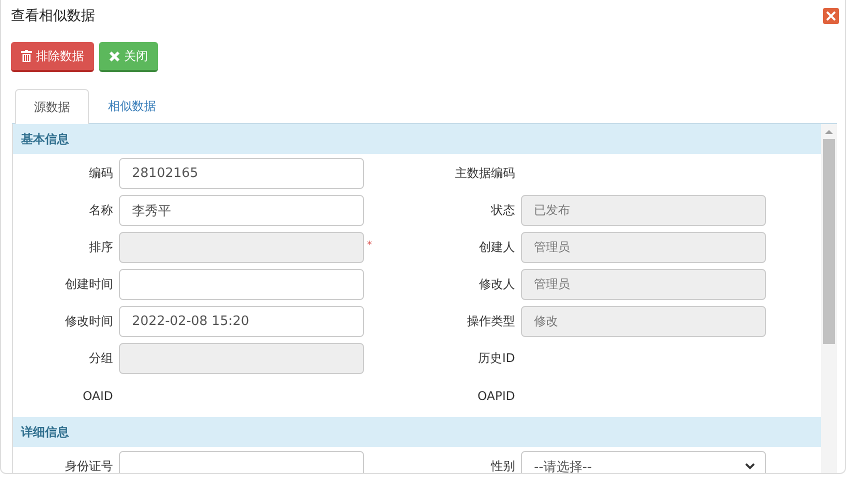  Describe the element at coordinates (417, 139) in the screenshot. I see `section-header: 基本信息` at that location.